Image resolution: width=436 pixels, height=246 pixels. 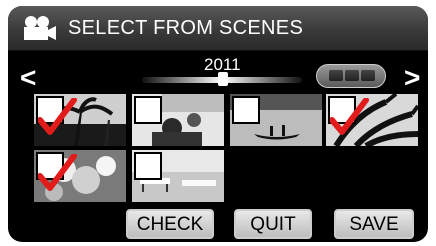 What do you see at coordinates (412, 78) in the screenshot?
I see `next-button: >` at bounding box center [412, 78].